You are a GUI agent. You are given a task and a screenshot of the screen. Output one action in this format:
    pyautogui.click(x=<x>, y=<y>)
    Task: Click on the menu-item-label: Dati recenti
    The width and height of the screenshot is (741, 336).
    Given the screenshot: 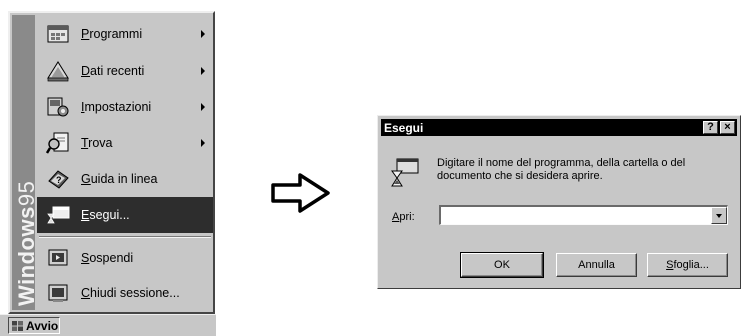 What is the action you would take?
    pyautogui.click(x=113, y=71)
    